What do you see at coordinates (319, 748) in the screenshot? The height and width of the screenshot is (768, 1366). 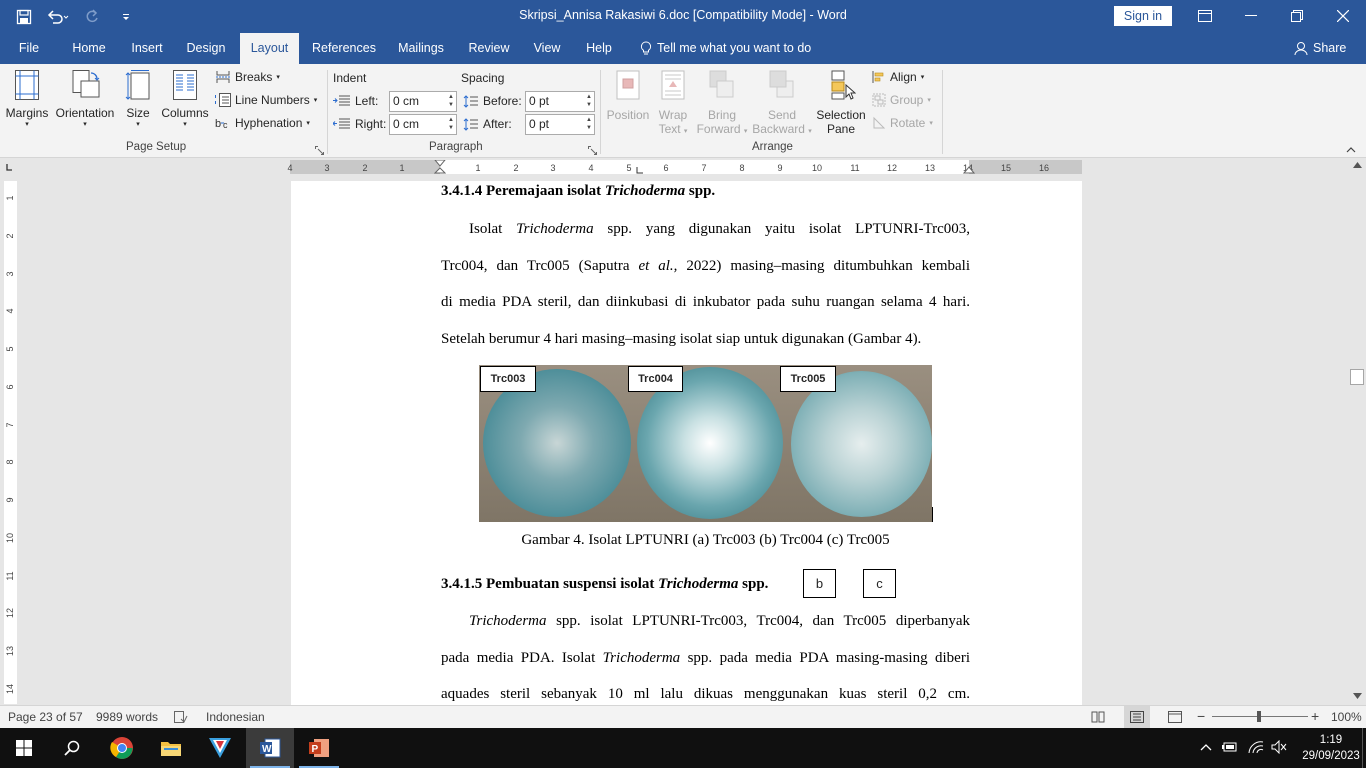 I see `taskbar-powerpoint: P` at bounding box center [319, 748].